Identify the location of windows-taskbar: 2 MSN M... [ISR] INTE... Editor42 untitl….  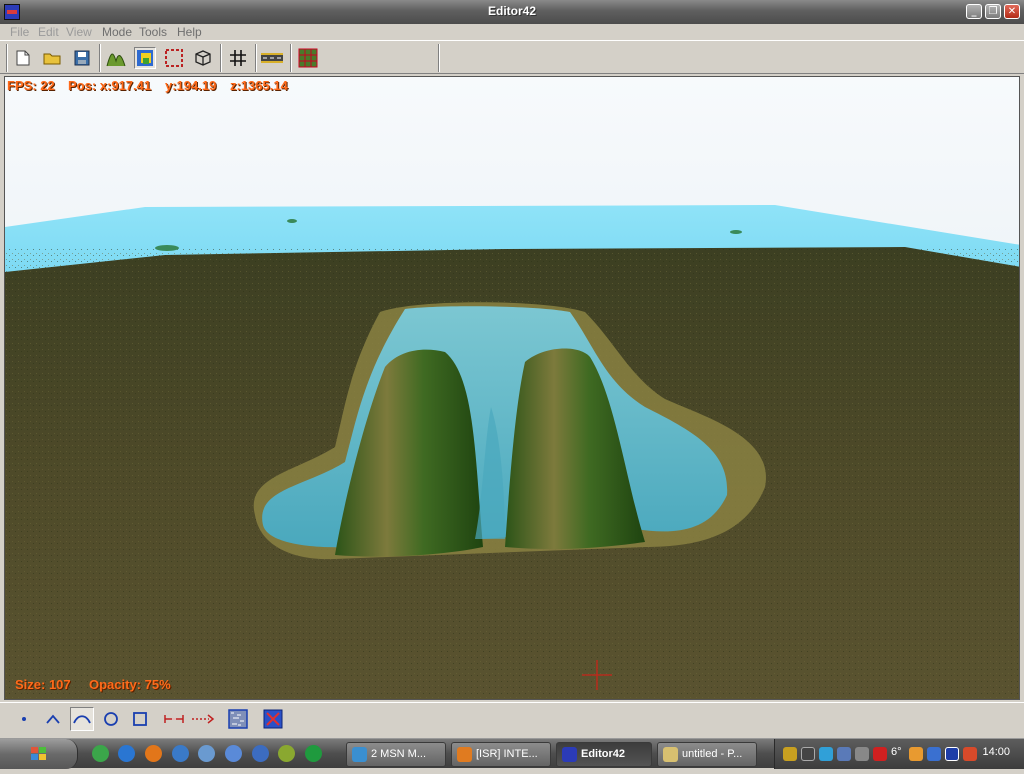
(512, 753).